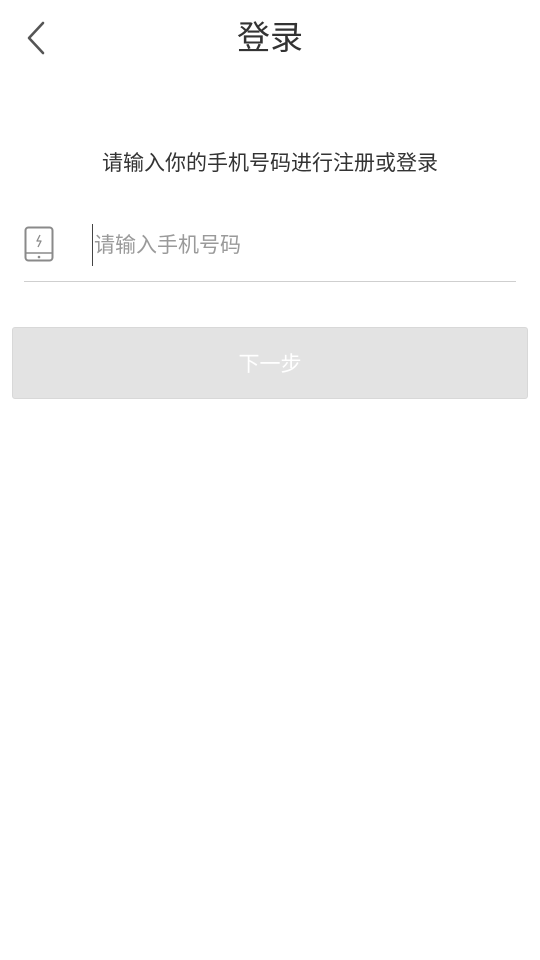  I want to click on next-step-button: 下一步, so click(270, 363).